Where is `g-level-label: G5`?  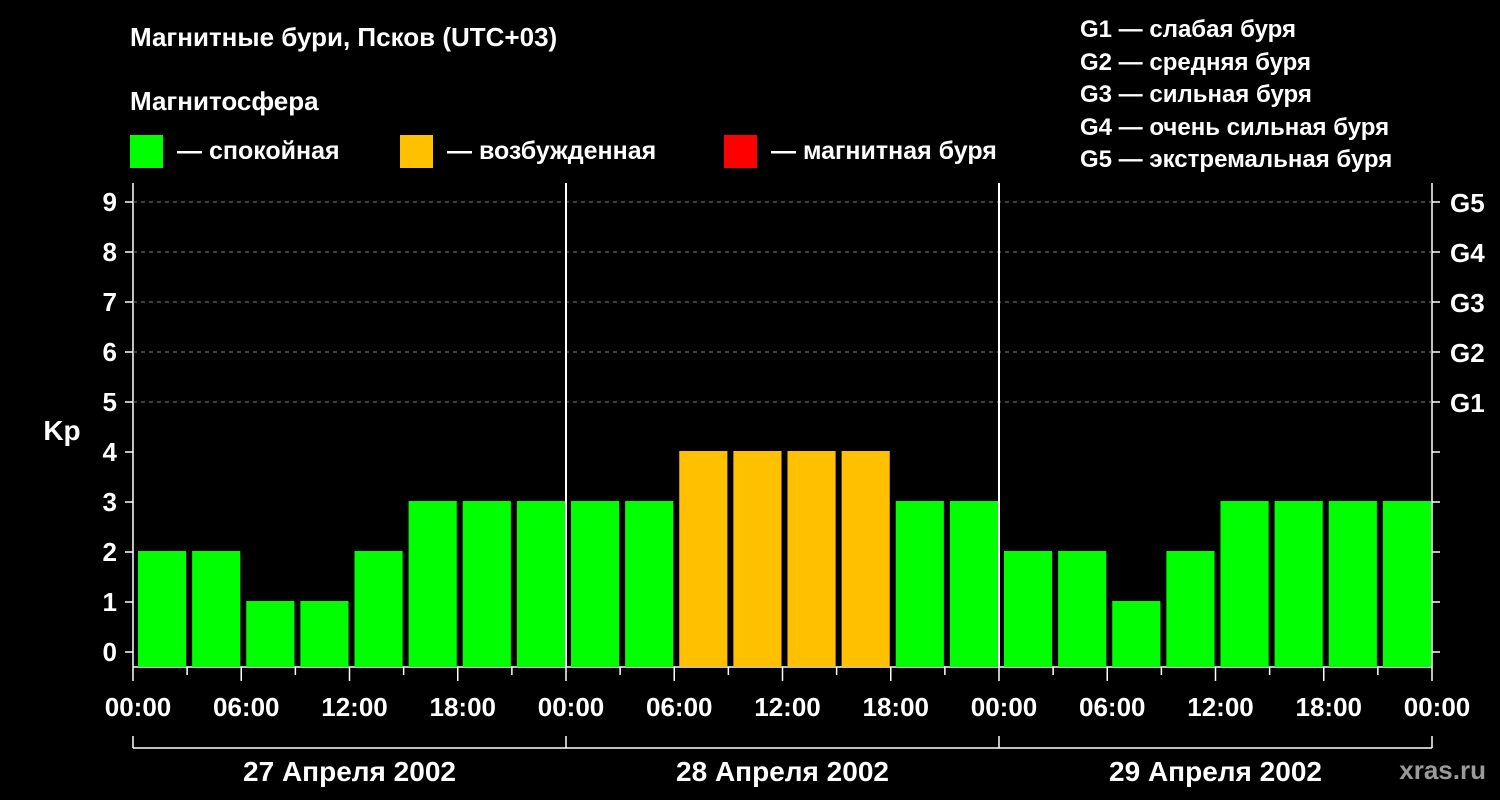
g-level-label: G5 is located at coordinates (1467, 203).